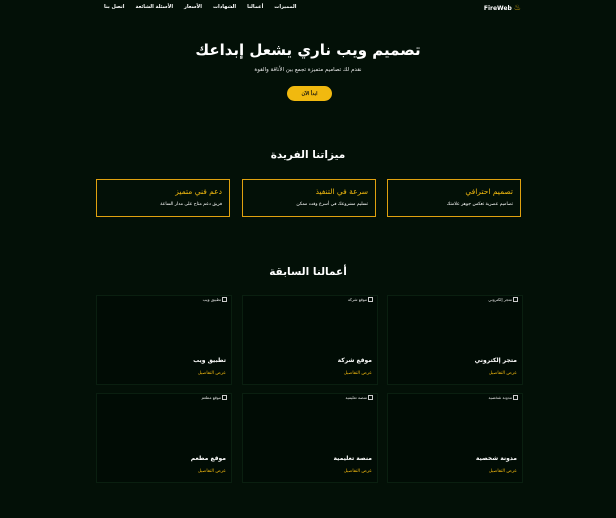  What do you see at coordinates (224, 7) in the screenshot?
I see `nav-link-testimonials: الشهادات` at bounding box center [224, 7].